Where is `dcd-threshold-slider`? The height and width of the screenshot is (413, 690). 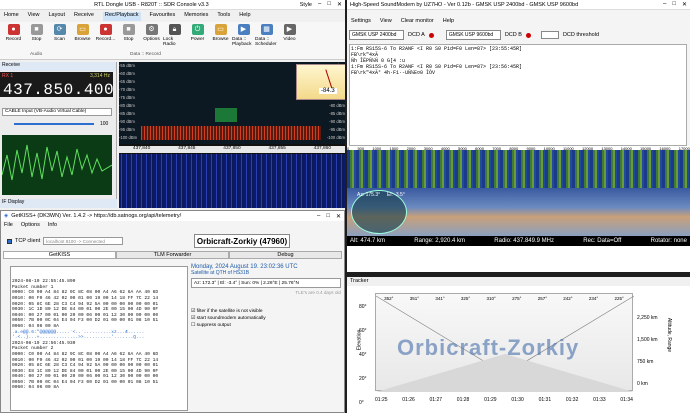 dcd-threshold-slider is located at coordinates (549, 35).